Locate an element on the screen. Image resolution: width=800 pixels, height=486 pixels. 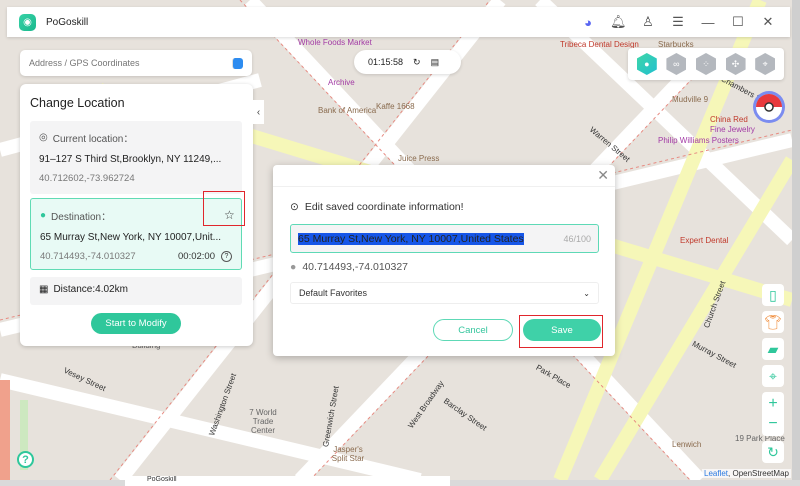
map-label: Philip Williams Posters is located at coordinates (698, 140).